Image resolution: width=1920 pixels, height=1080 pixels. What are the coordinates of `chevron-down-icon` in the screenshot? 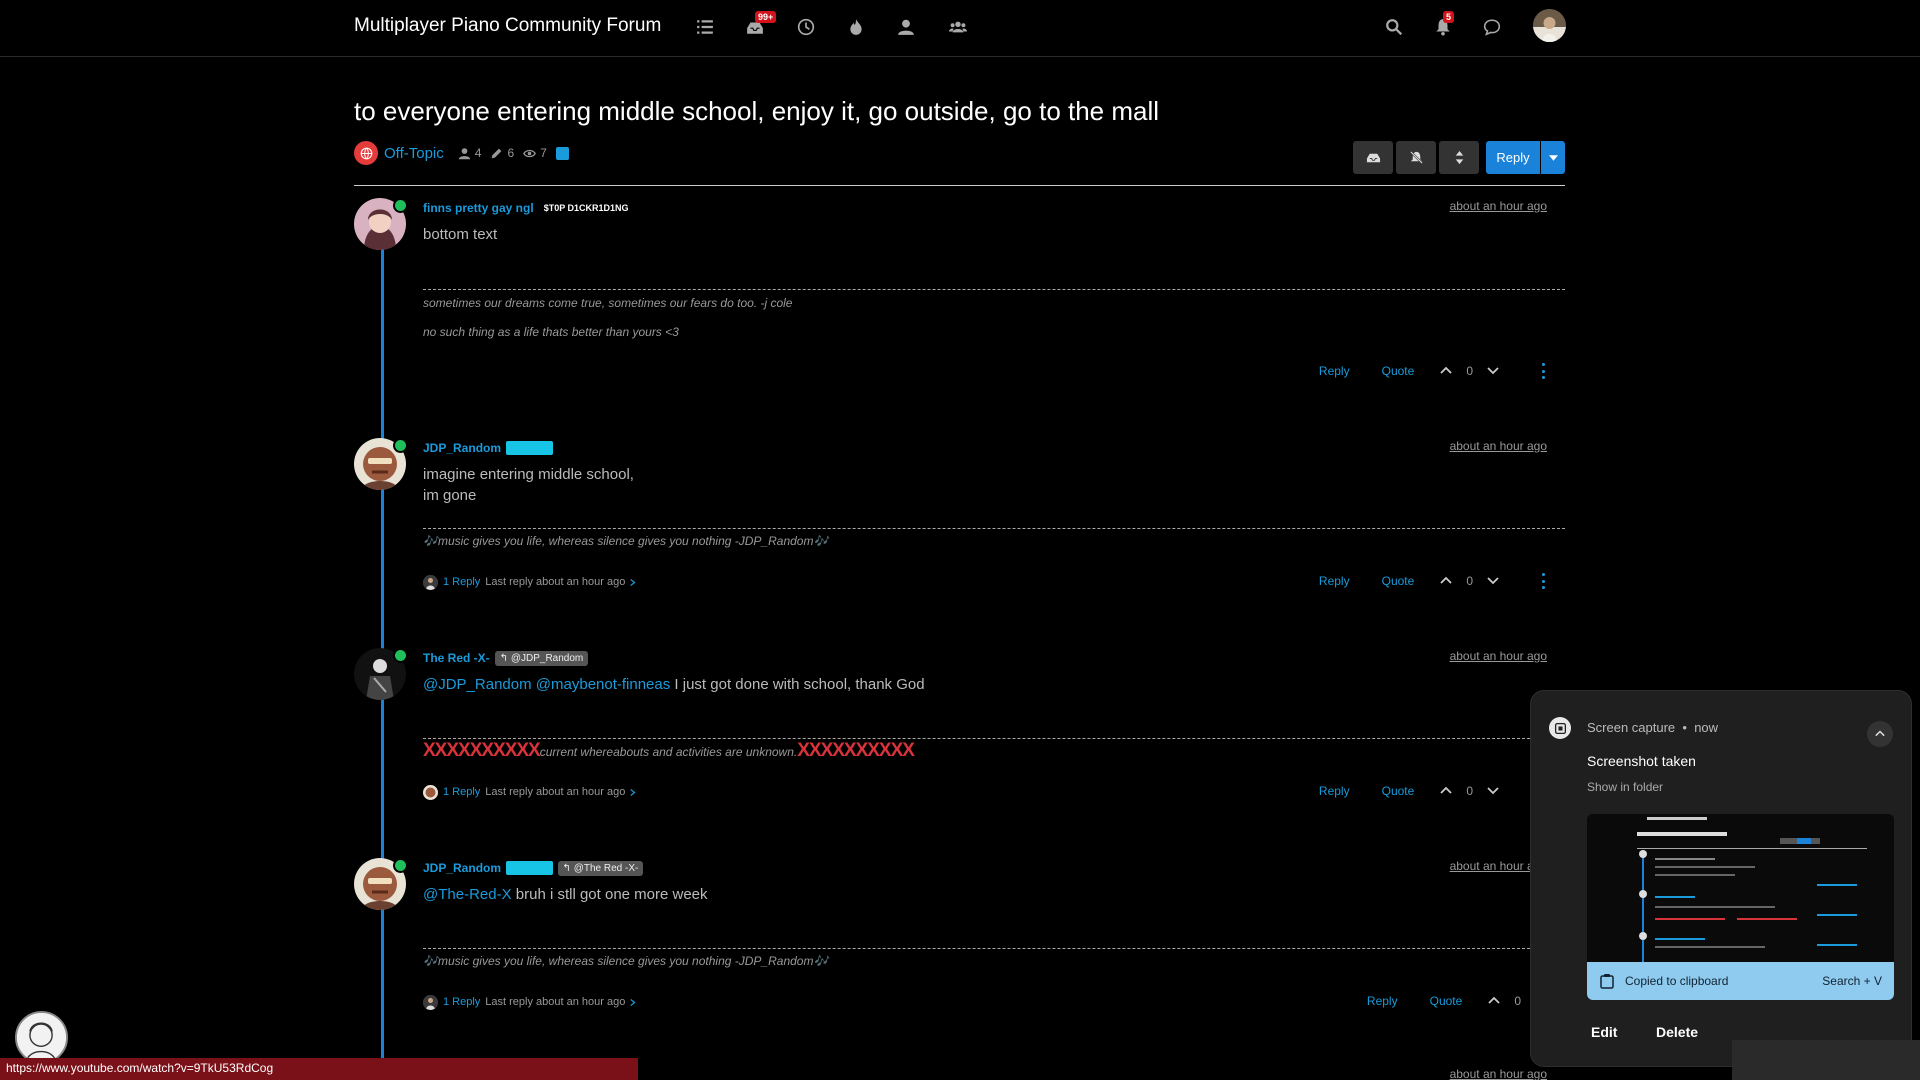 It's located at (1493, 580).